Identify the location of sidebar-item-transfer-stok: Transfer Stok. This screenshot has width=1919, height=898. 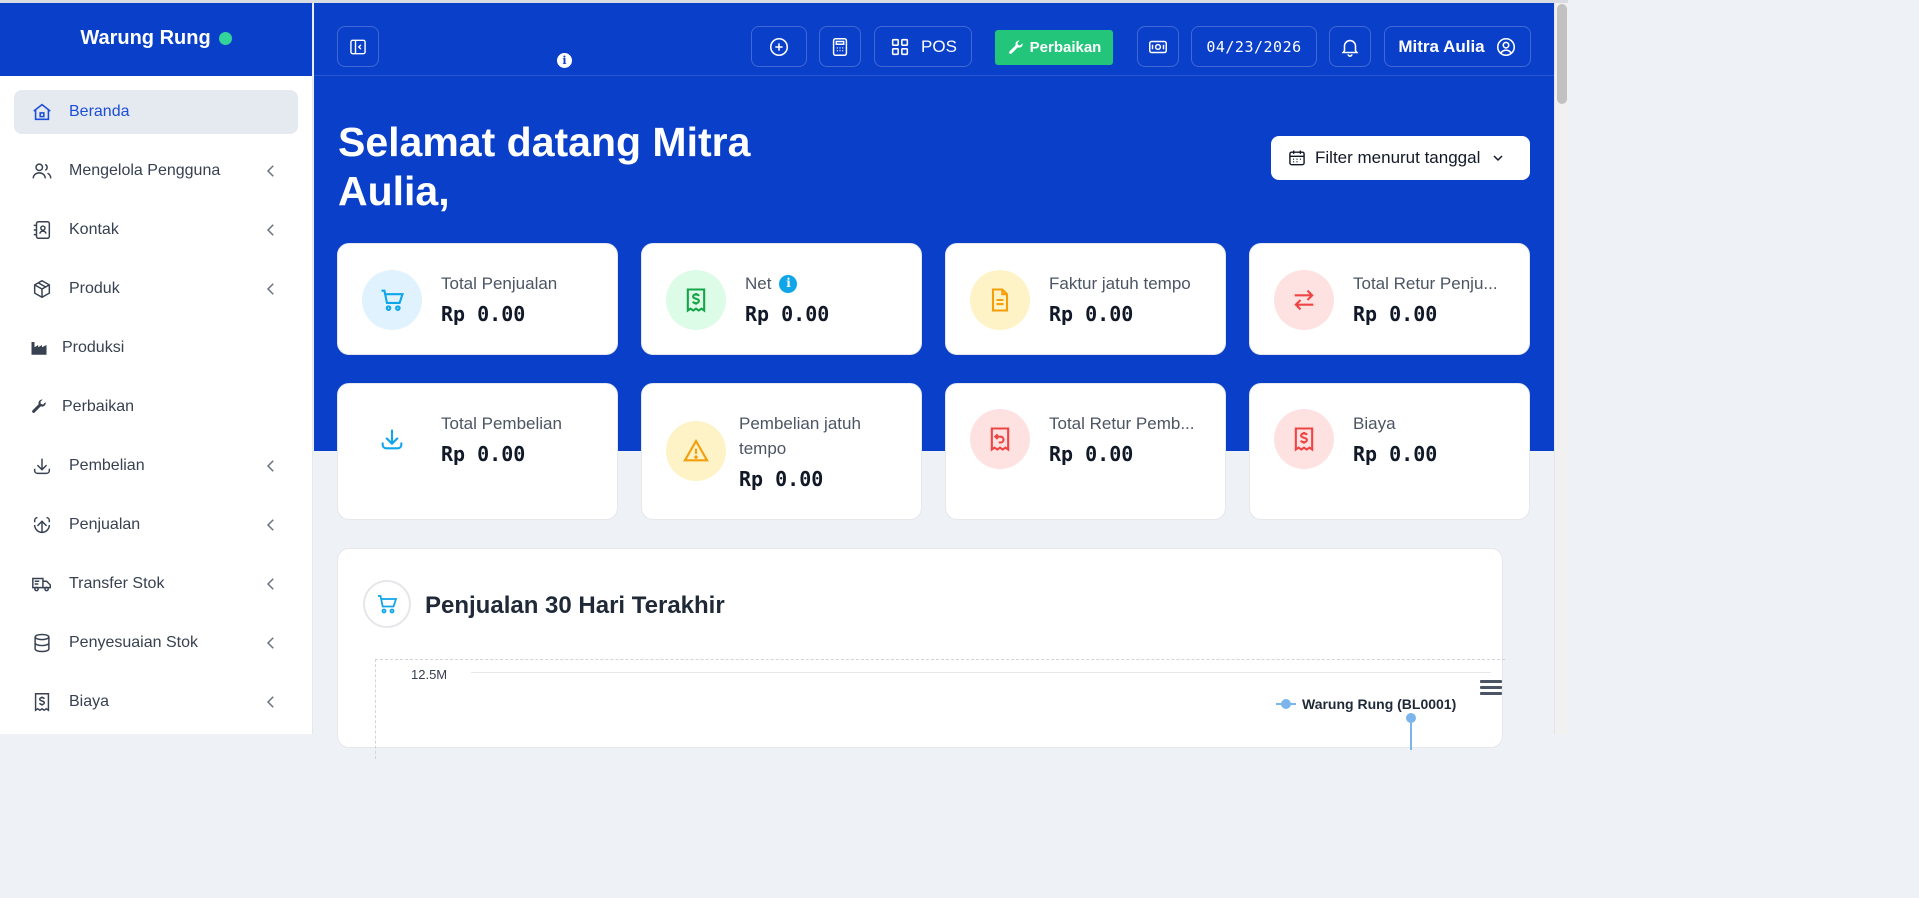
(156, 584).